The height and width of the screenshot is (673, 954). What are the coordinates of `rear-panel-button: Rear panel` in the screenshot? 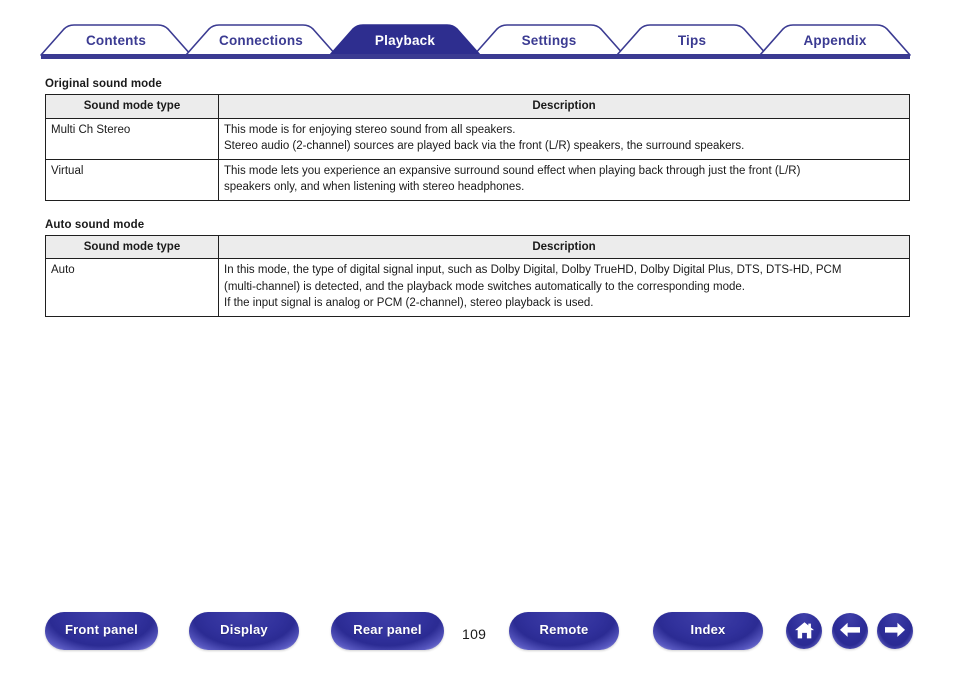 It's located at (387, 631).